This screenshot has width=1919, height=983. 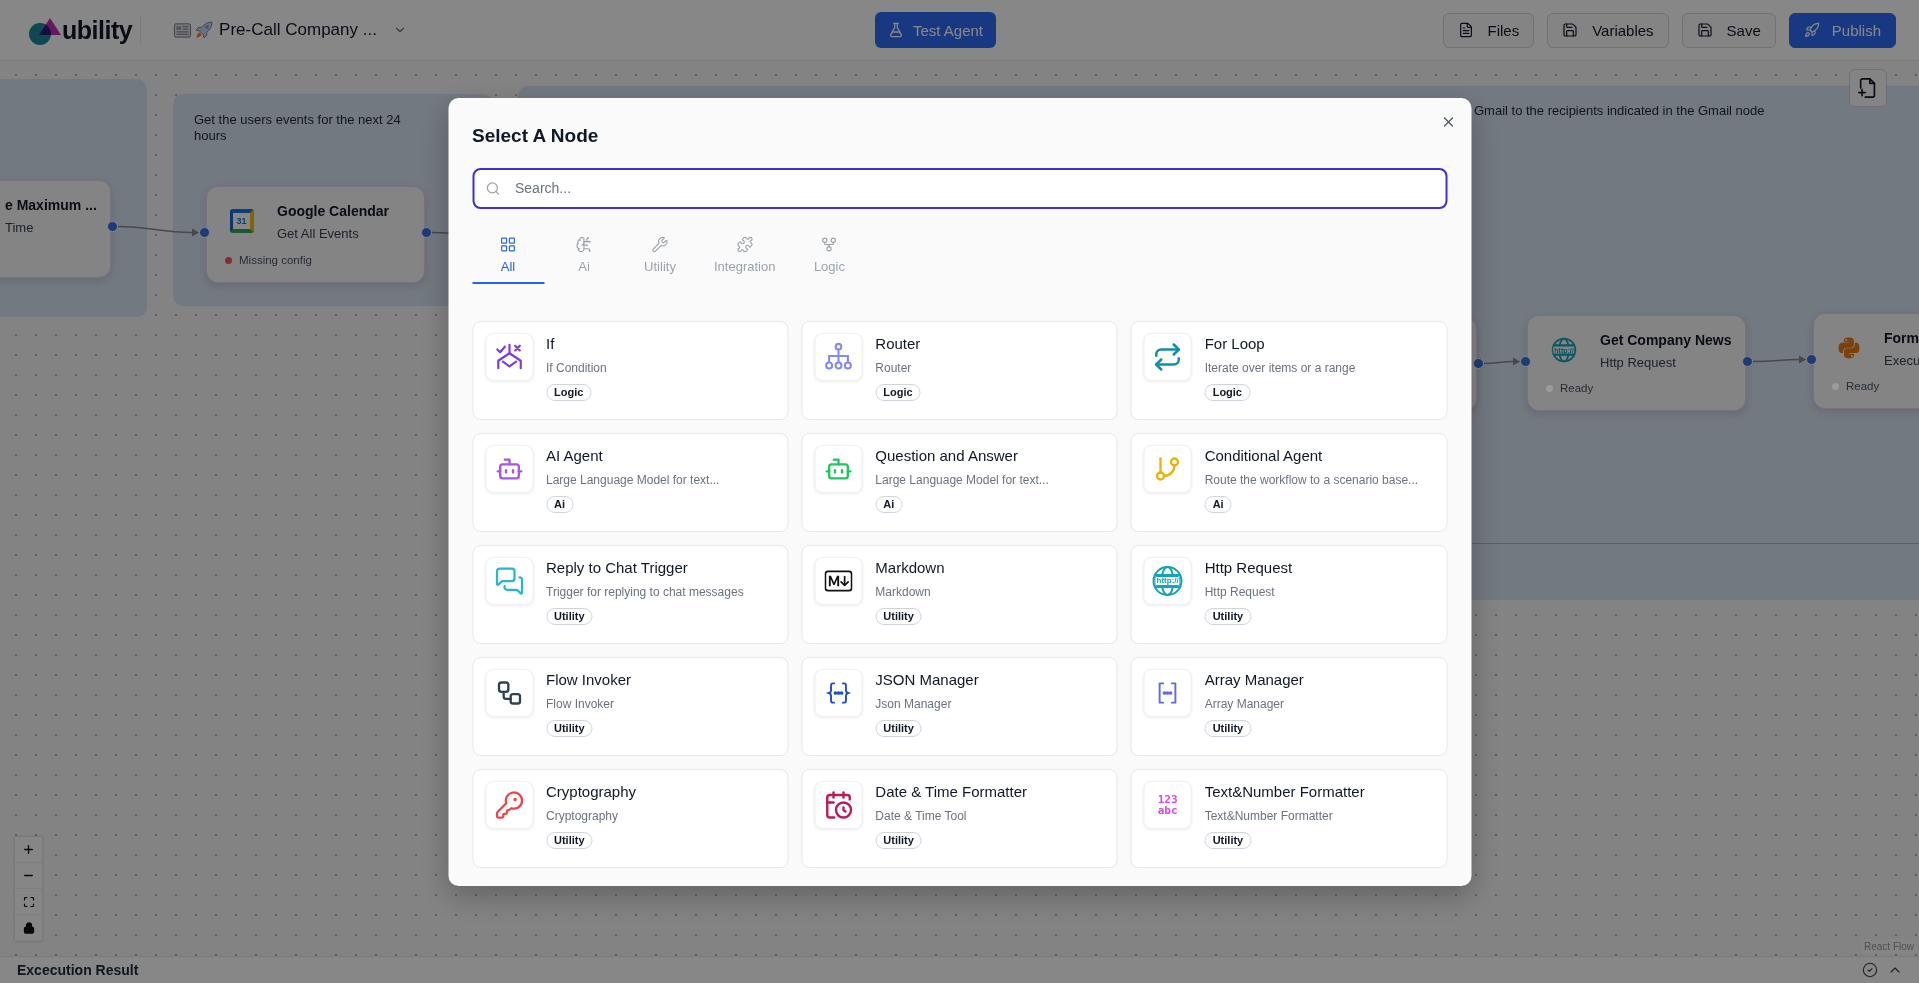 I want to click on option-title: JSON Manager, so click(x=927, y=679).